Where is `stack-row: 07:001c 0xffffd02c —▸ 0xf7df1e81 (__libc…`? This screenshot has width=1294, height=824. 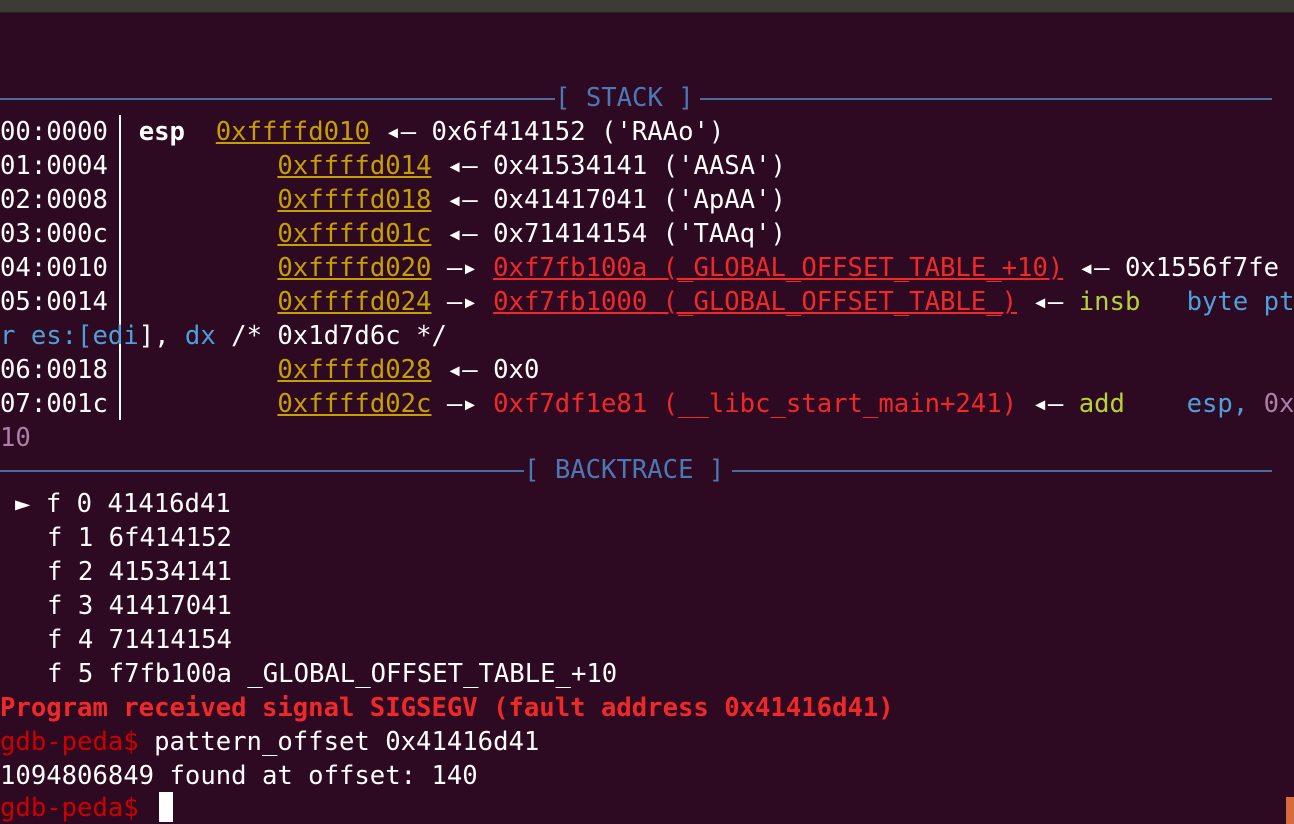
stack-row: 07:001c 0xffffd02c —▸ 0xf7df1e81 (__libc… is located at coordinates (647, 404).